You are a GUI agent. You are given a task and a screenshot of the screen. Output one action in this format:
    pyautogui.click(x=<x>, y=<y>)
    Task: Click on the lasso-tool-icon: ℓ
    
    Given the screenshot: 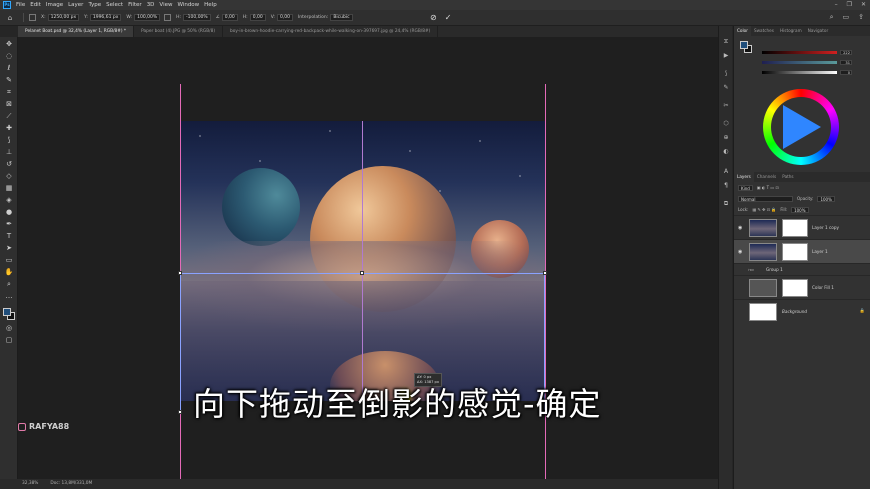 What is the action you would take?
    pyautogui.click(x=9, y=68)
    